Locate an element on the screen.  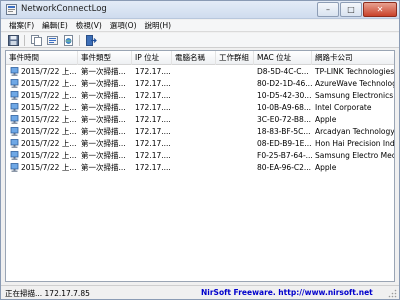
html-report-icon is located at coordinates (68, 40).